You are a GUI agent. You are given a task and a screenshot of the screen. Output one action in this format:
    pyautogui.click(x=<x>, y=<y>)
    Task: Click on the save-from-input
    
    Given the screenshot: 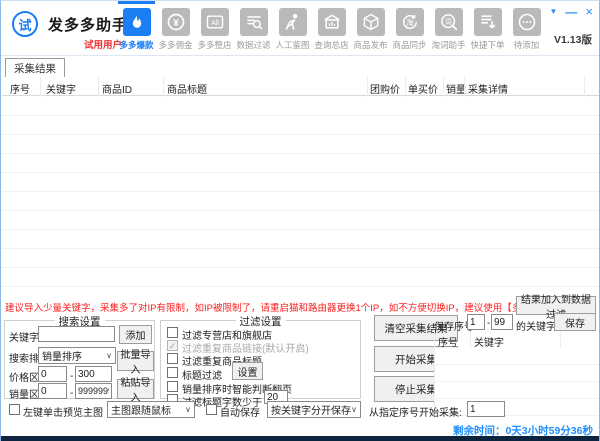 What is the action you would take?
    pyautogui.click(x=476, y=322)
    